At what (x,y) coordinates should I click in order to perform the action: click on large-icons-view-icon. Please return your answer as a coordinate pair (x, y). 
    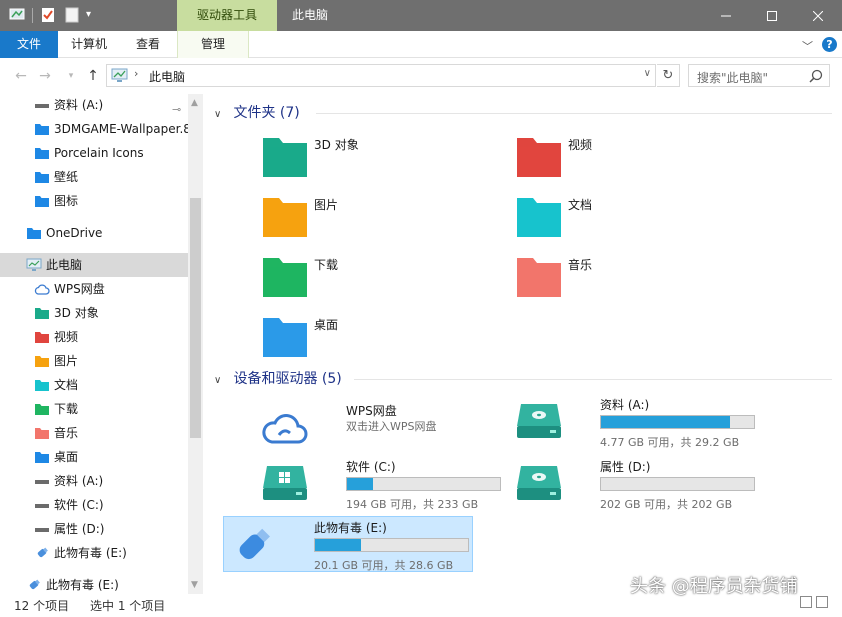
    Looking at the image, I should click on (822, 602).